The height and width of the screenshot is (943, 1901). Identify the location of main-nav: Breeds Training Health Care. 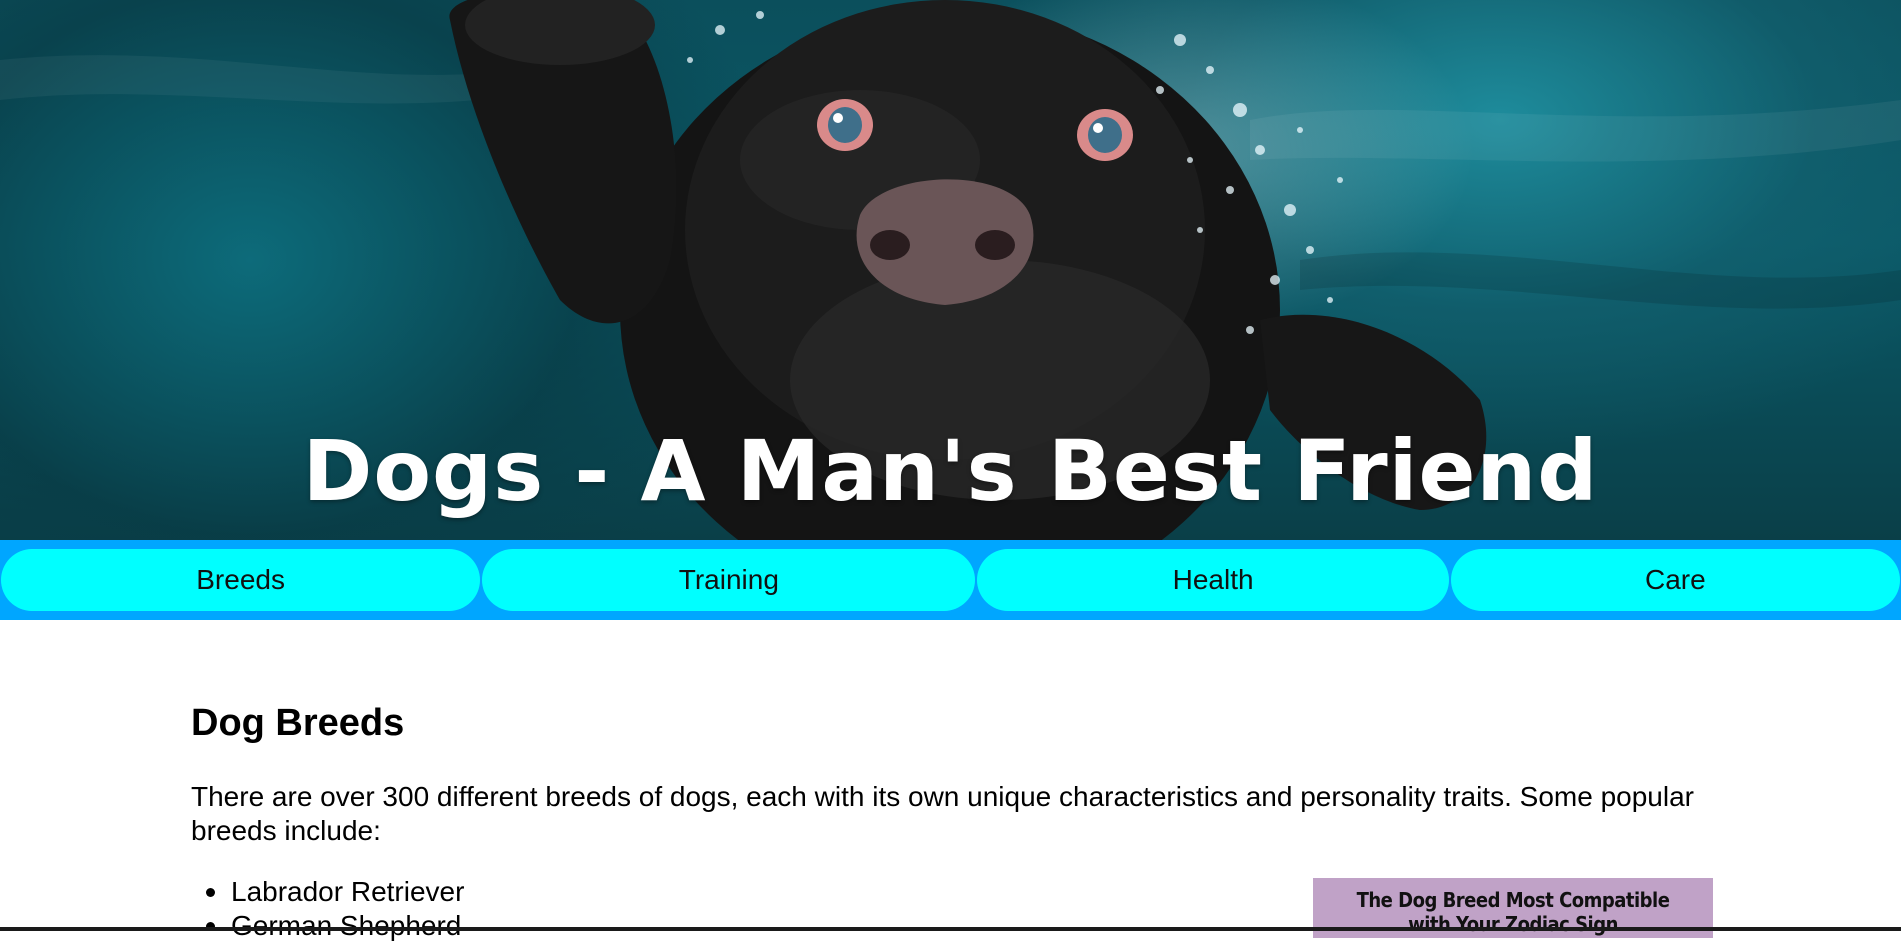
(950, 580).